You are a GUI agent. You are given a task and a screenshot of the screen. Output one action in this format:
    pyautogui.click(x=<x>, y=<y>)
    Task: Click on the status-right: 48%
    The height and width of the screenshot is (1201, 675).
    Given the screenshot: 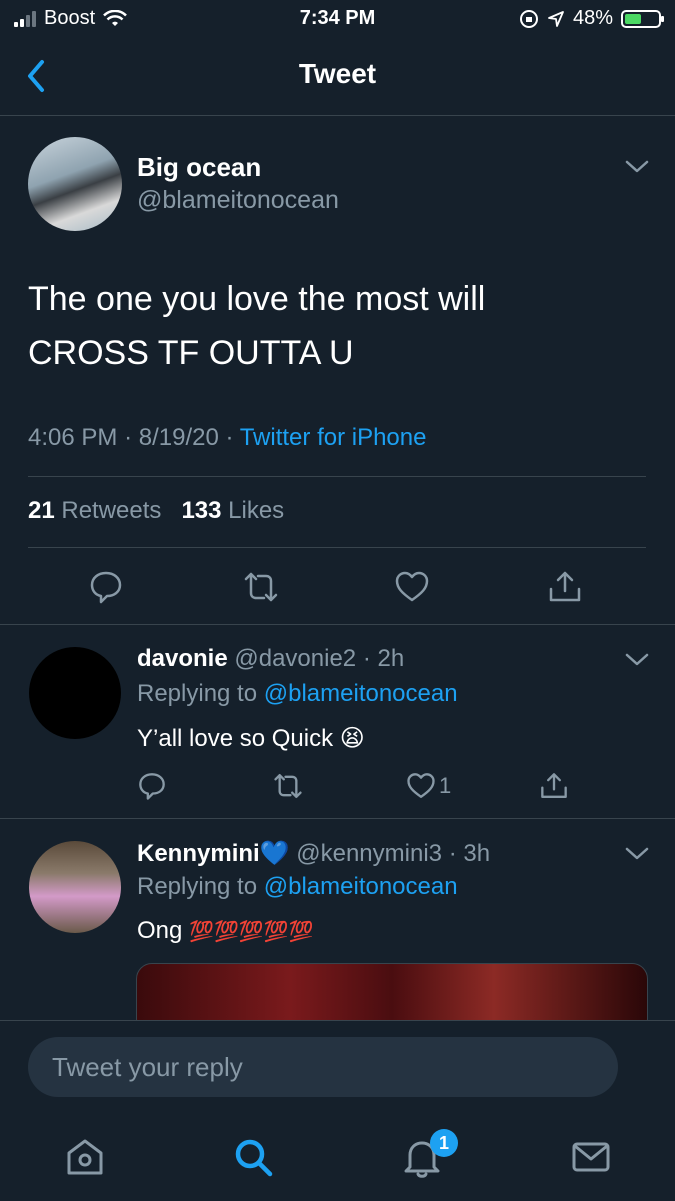 What is the action you would take?
    pyautogui.click(x=591, y=18)
    